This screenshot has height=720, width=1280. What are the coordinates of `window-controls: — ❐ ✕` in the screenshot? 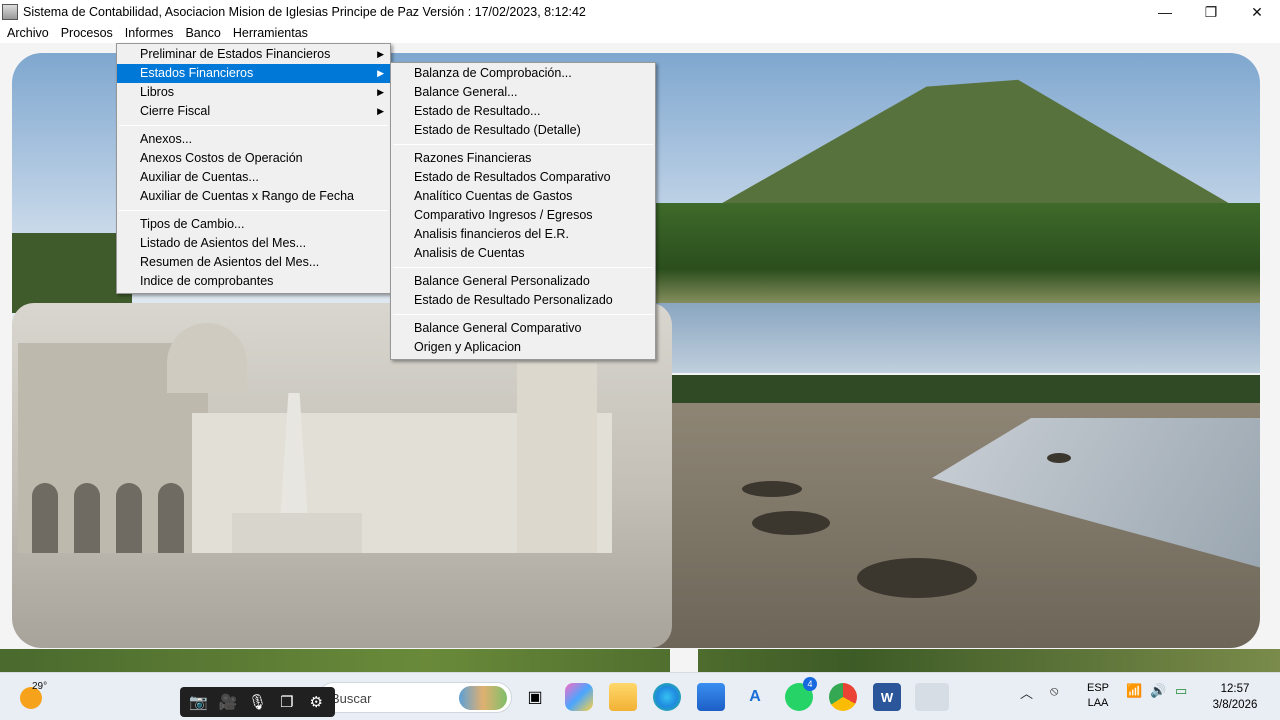 It's located at (1211, 12).